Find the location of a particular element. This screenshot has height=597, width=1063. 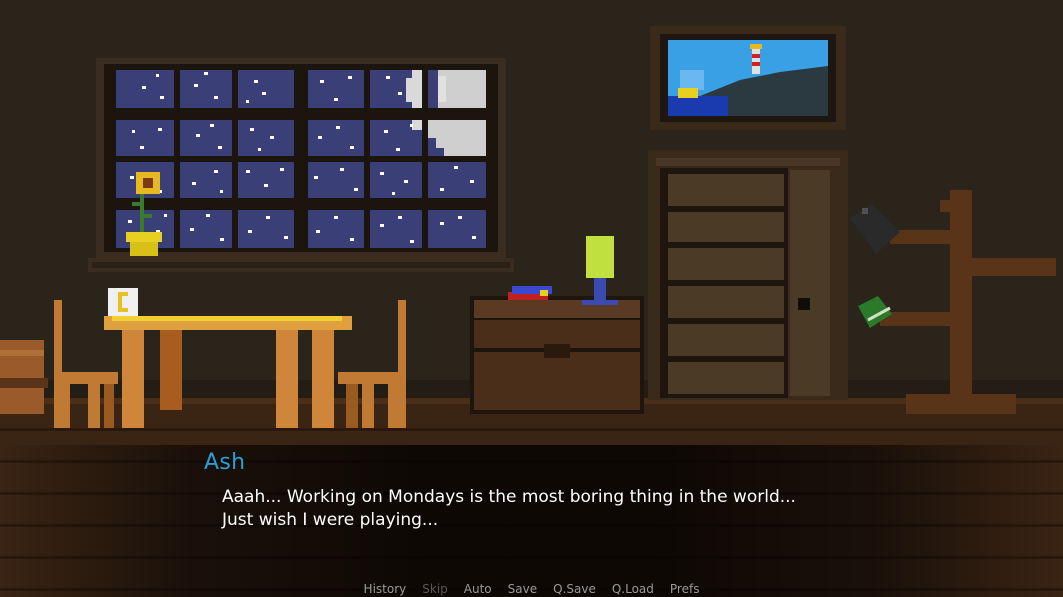

clay-pot is located at coordinates (24, 377).